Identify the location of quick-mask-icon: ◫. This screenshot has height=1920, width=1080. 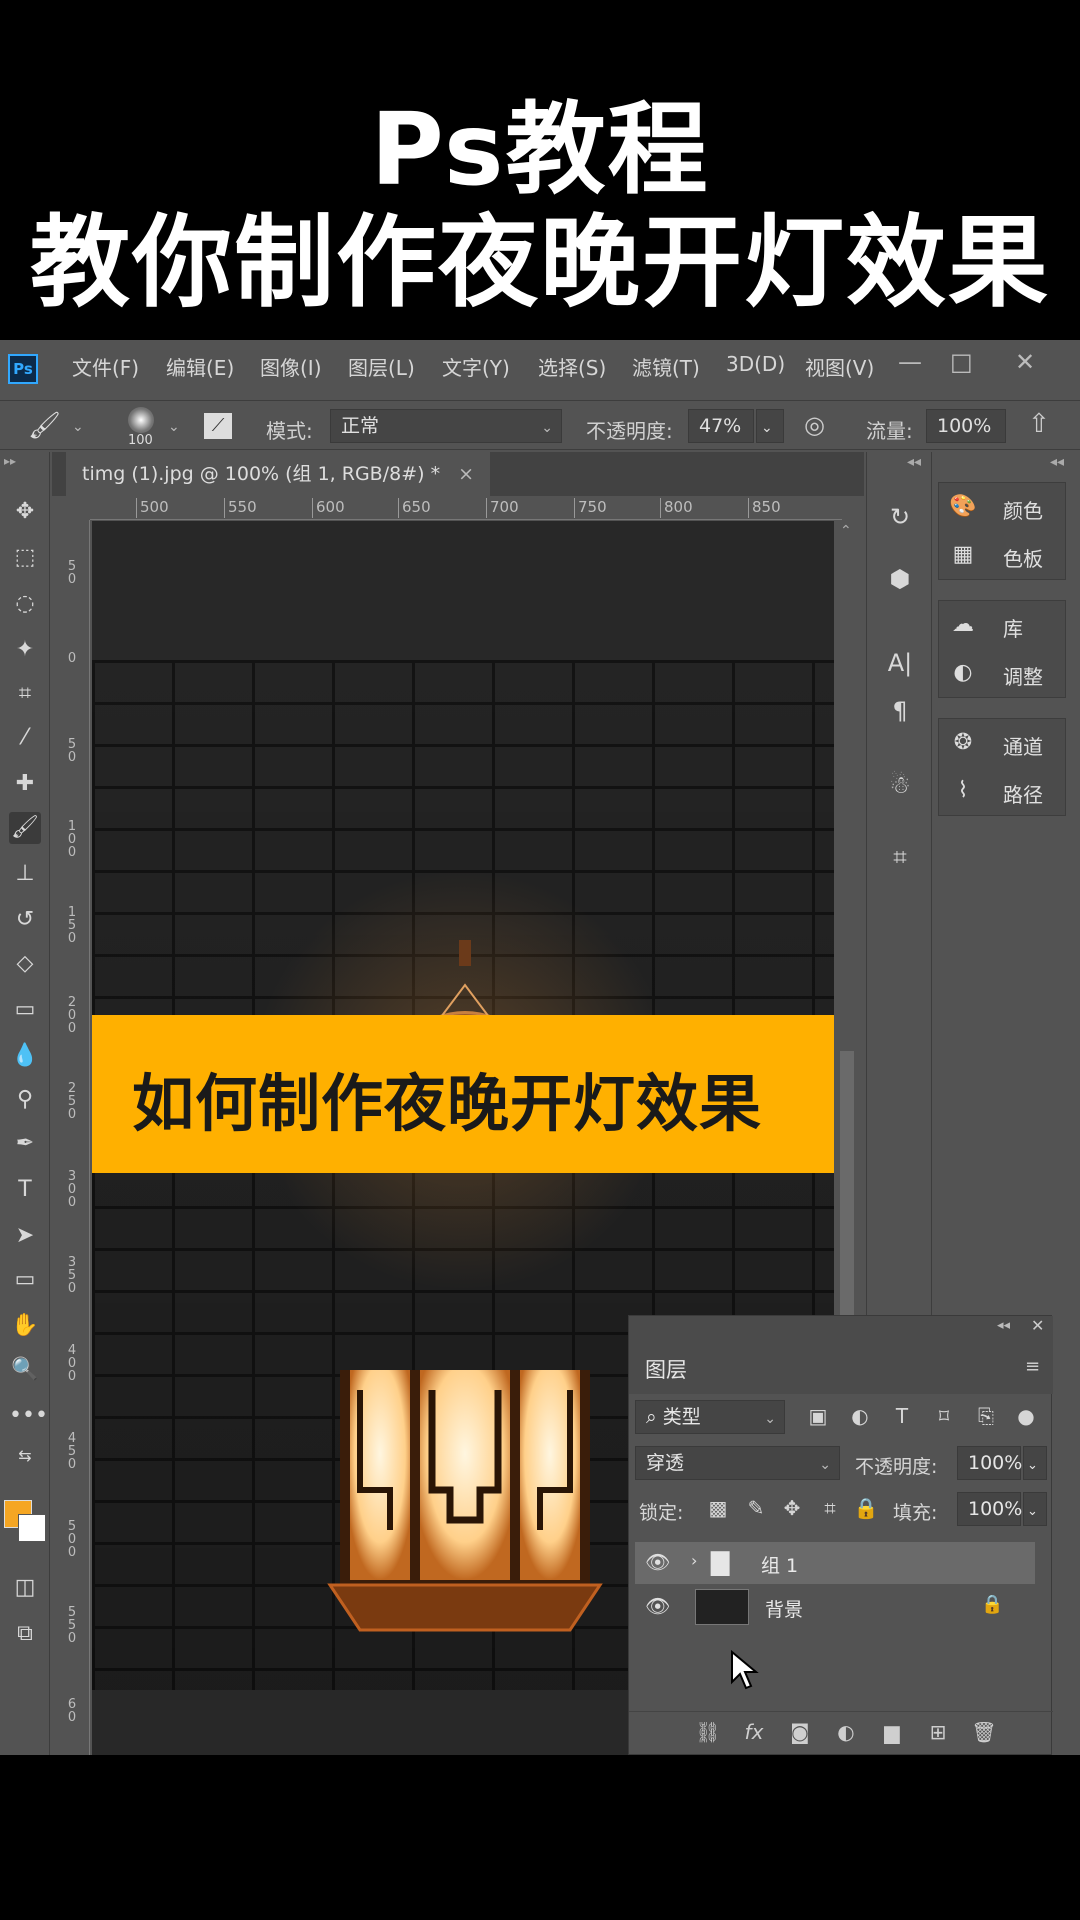
(25, 1588).